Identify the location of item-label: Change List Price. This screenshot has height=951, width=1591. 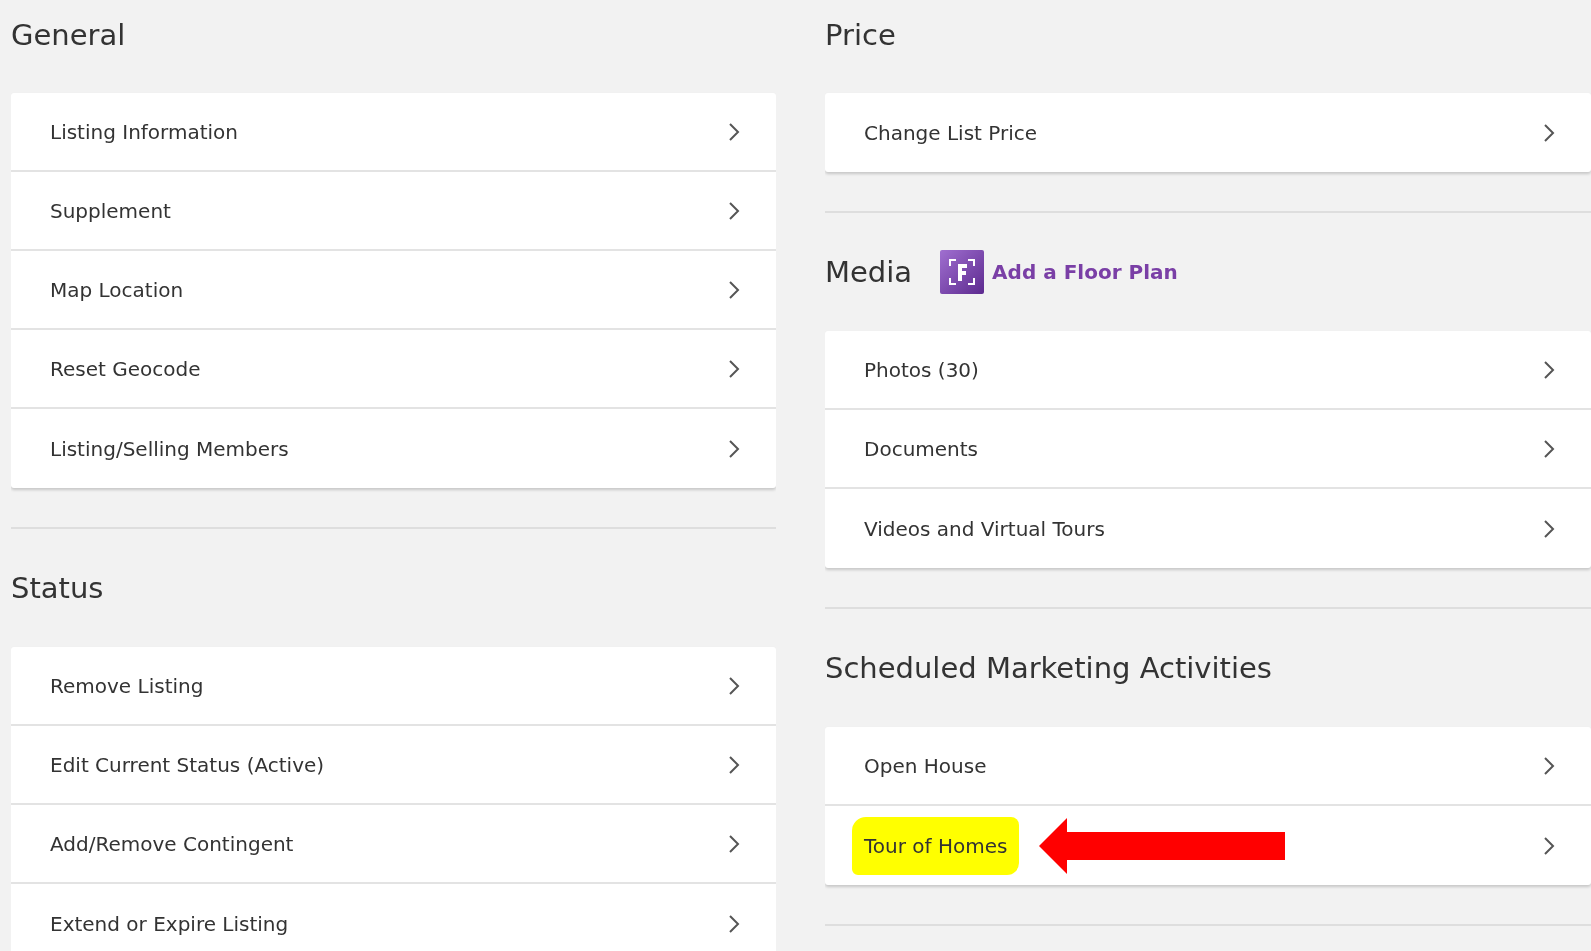
(951, 133).